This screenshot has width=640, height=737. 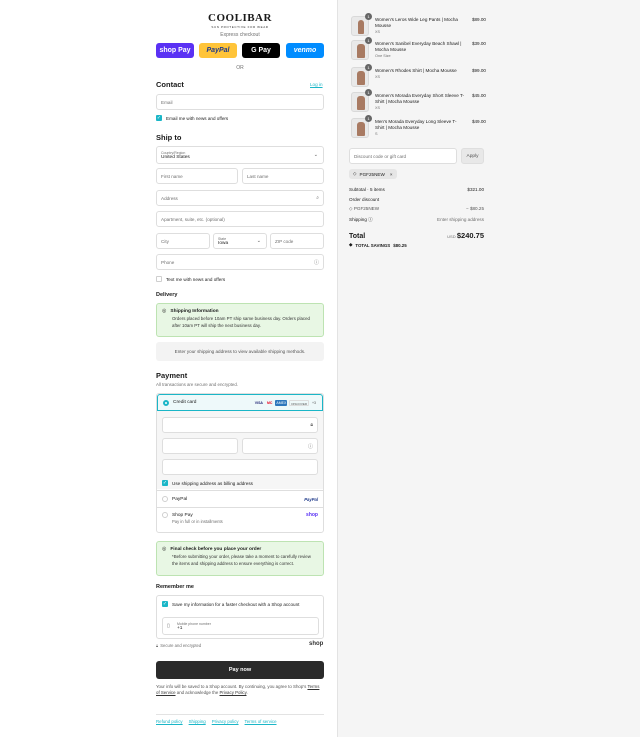 I want to click on city-input, so click(x=183, y=241).